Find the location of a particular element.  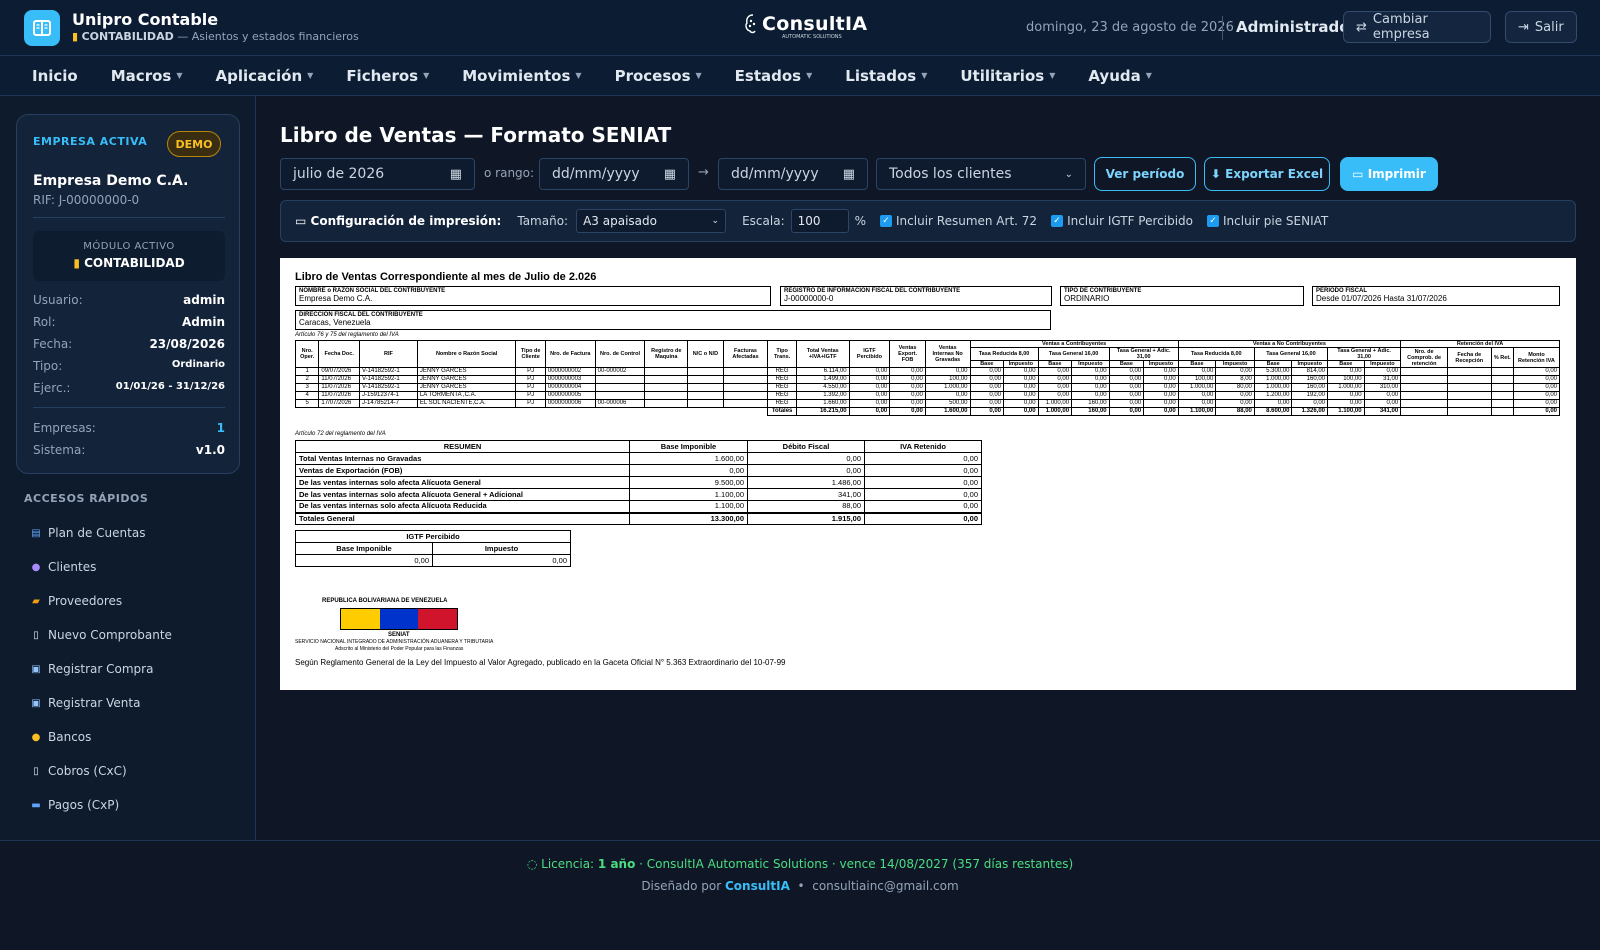

igtf-label: Incluir IGTF Percibido is located at coordinates (1130, 221).